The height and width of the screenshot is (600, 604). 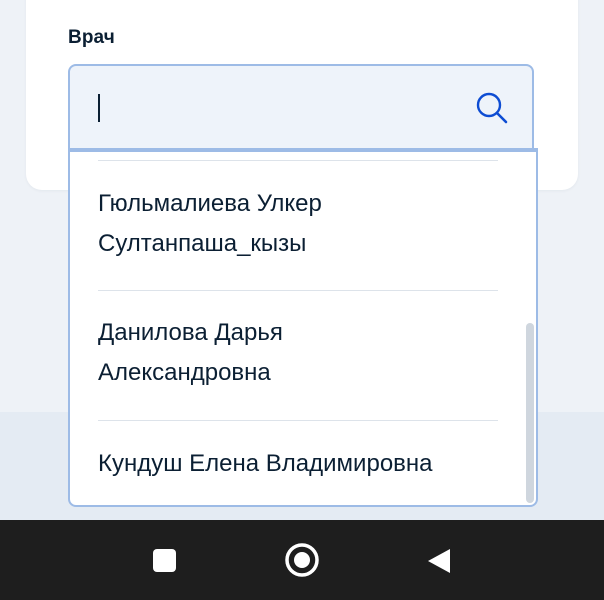 What do you see at coordinates (184, 372) in the screenshot?
I see `option-line: Александровна` at bounding box center [184, 372].